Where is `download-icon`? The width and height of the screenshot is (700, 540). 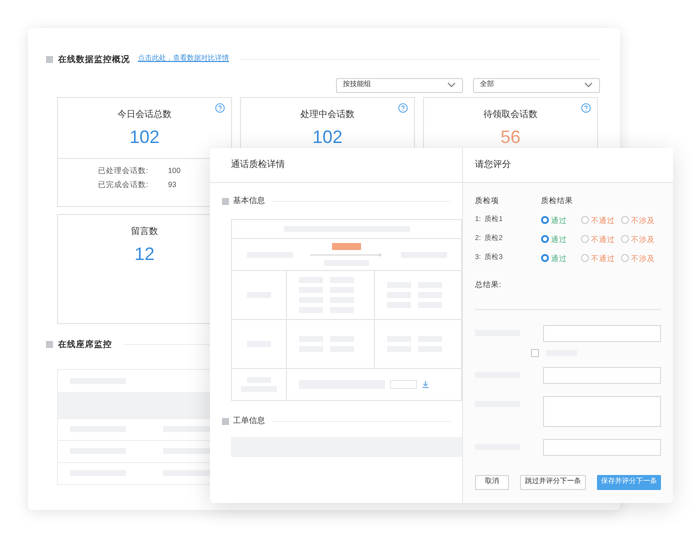 download-icon is located at coordinates (425, 384).